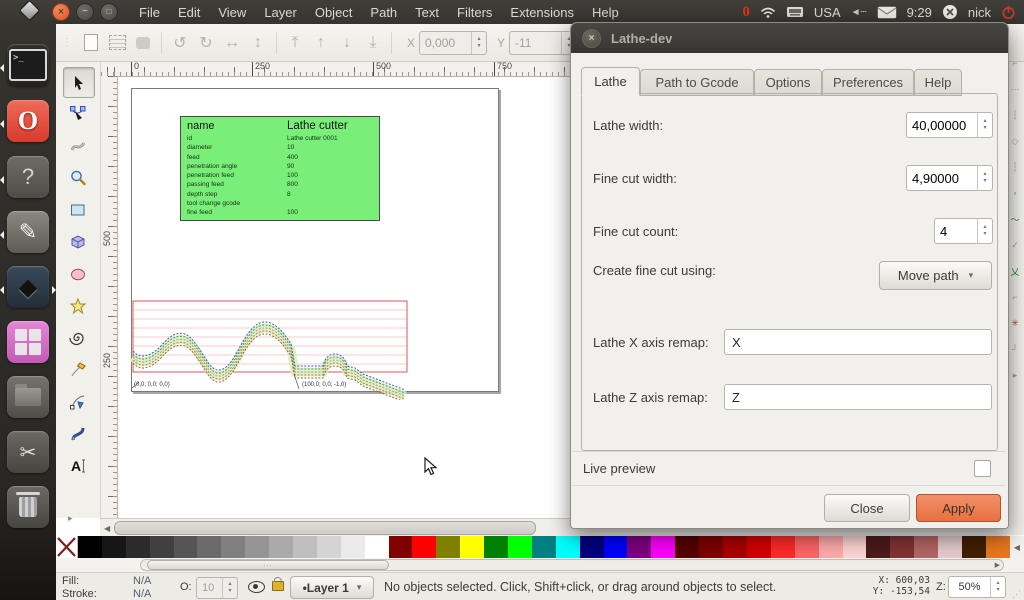  I want to click on palette-swatches, so click(544, 547).